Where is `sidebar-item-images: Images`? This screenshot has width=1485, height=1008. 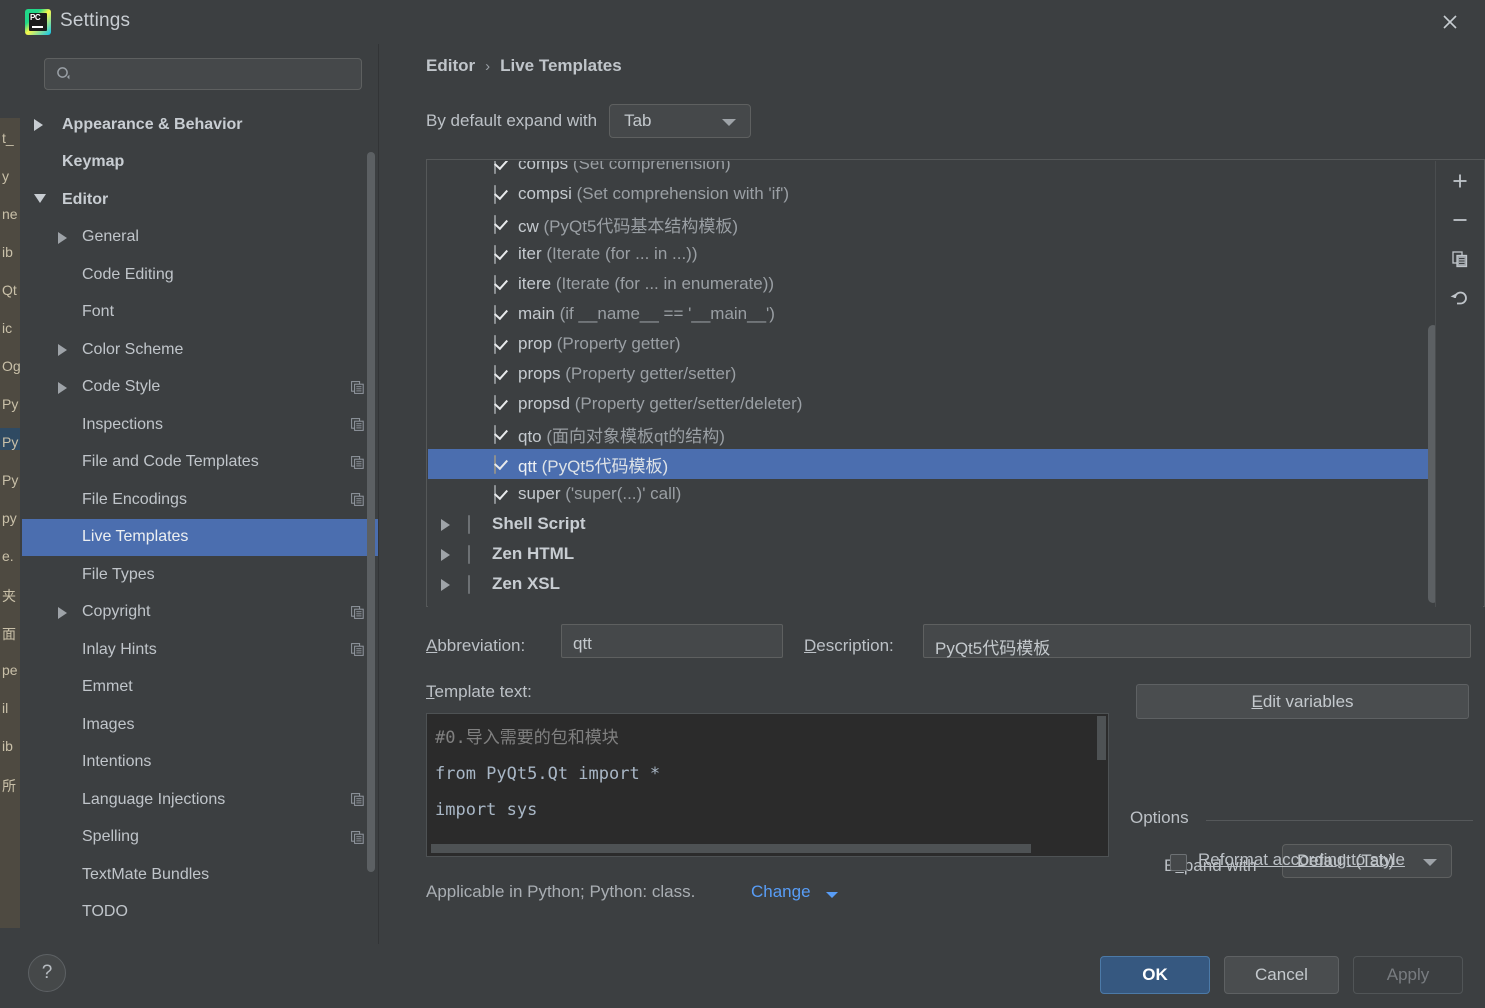 sidebar-item-images: Images is located at coordinates (200, 725).